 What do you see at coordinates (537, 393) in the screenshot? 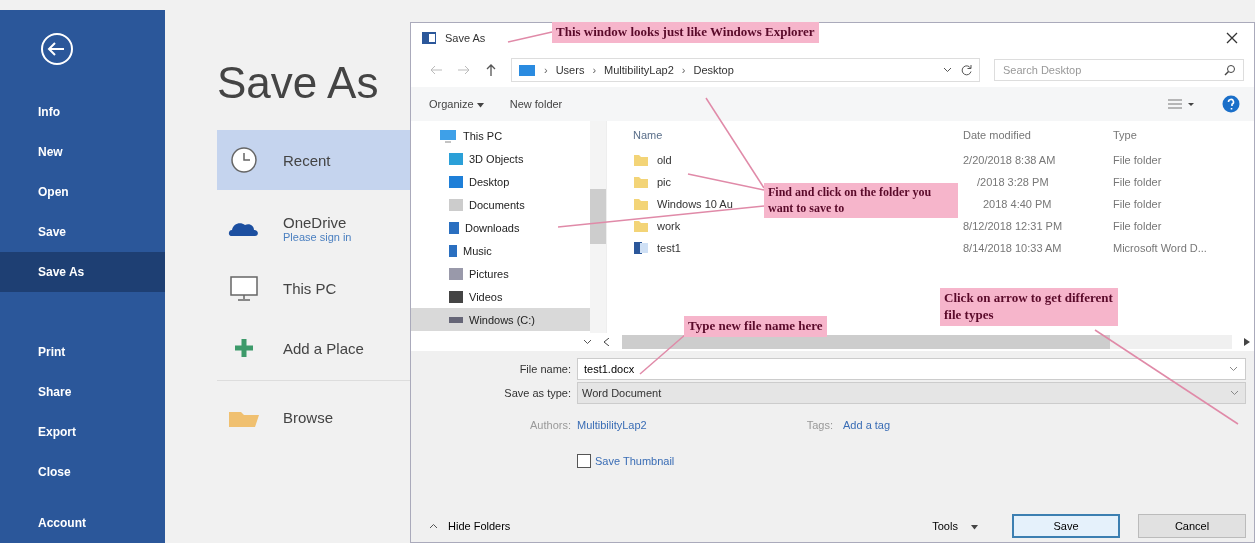
I see `field-label: Save as type:` at bounding box center [537, 393].